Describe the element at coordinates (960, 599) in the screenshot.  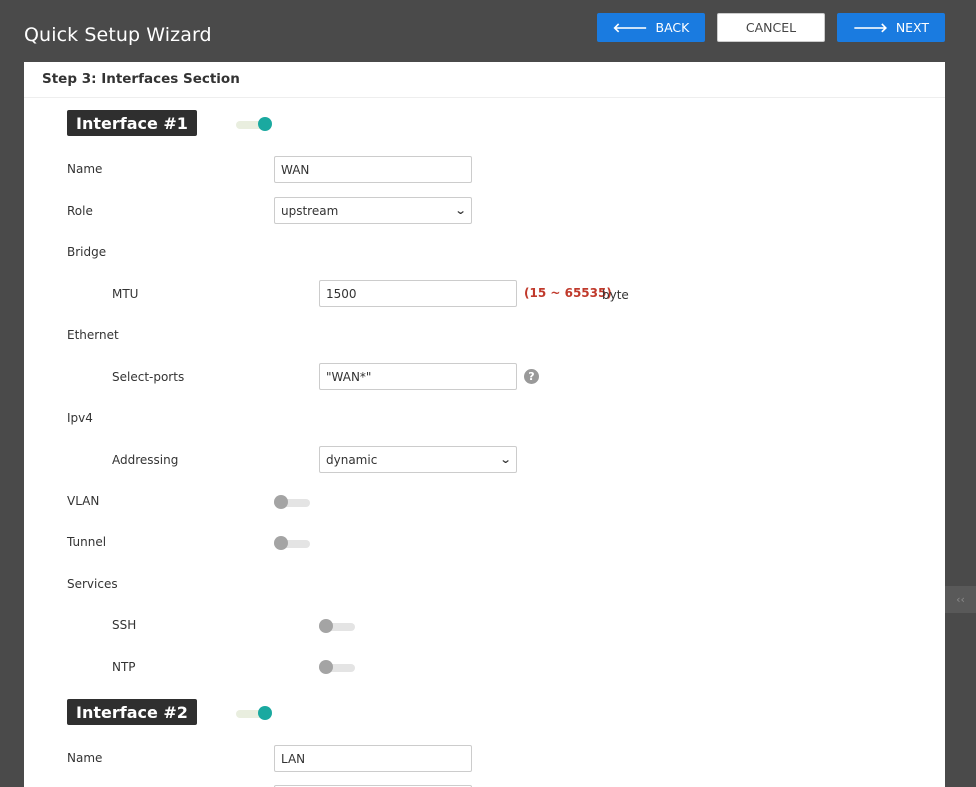
I see `side-handle: ‹‹` at that location.